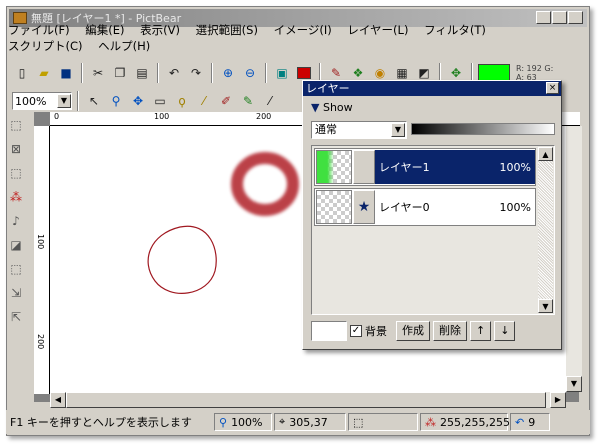 The width and height of the screenshot is (600, 448). I want to click on menu-file: ファイル(F), so click(39, 30).